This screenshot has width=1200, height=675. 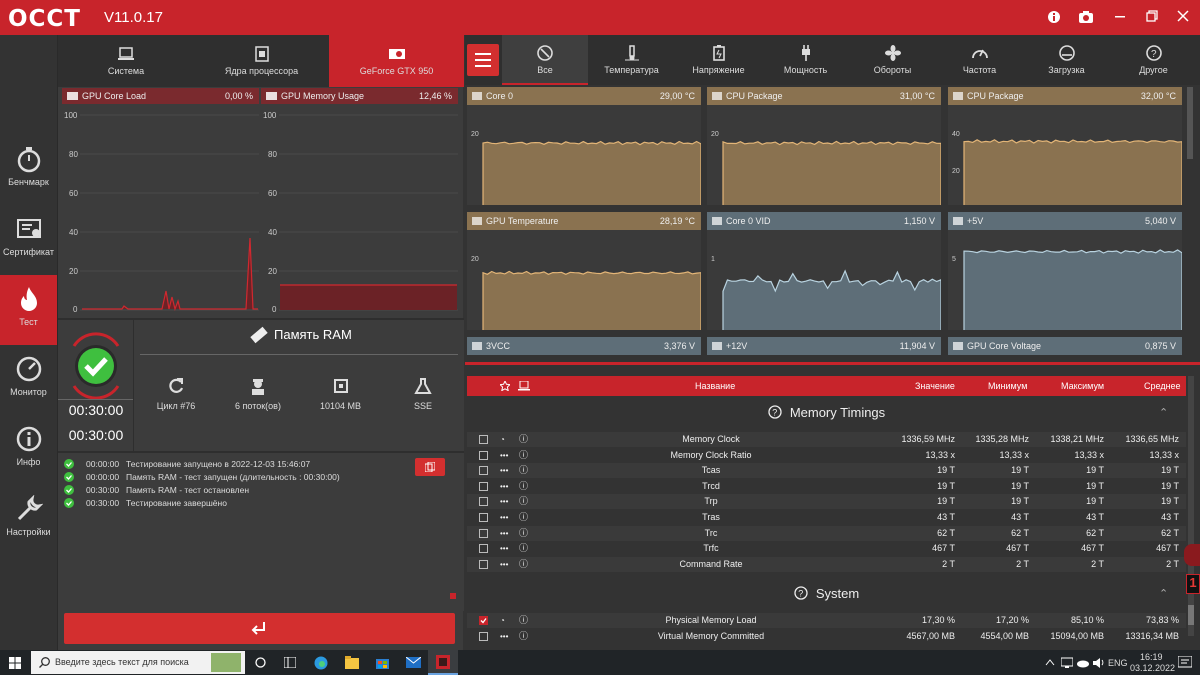 I want to click on sensor-graph: +5V 5,040 V 50, so click(x=1065, y=271).